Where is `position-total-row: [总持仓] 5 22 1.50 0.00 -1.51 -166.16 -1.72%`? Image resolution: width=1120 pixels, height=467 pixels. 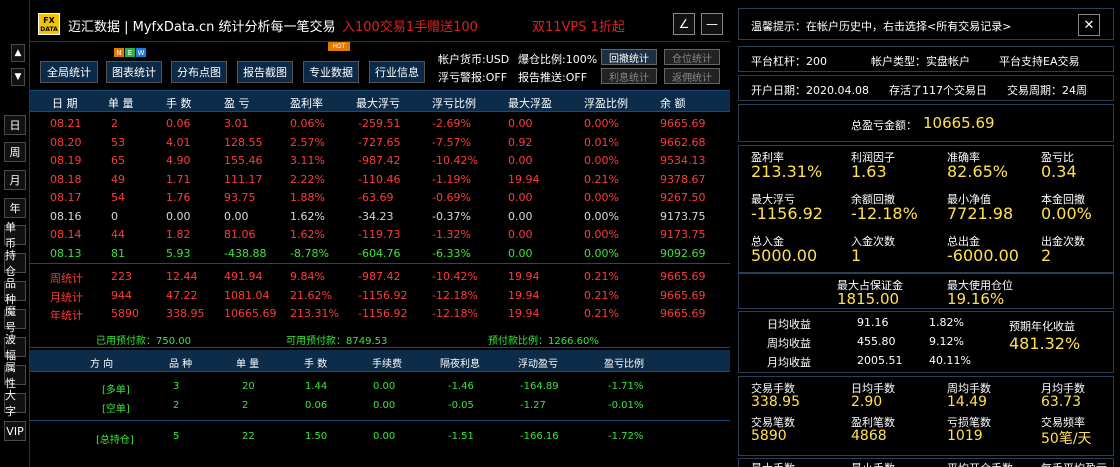 position-total-row: [总持仓] 5 22 1.50 0.00 -1.51 -166.16 -1.72% is located at coordinates (380, 437).